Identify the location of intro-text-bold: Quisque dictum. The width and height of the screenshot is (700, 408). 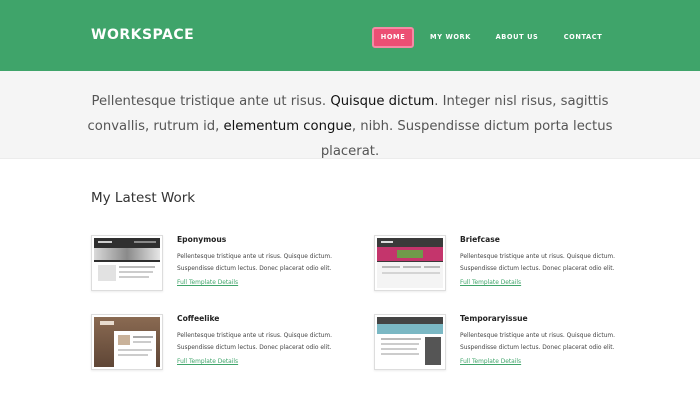
(382, 101).